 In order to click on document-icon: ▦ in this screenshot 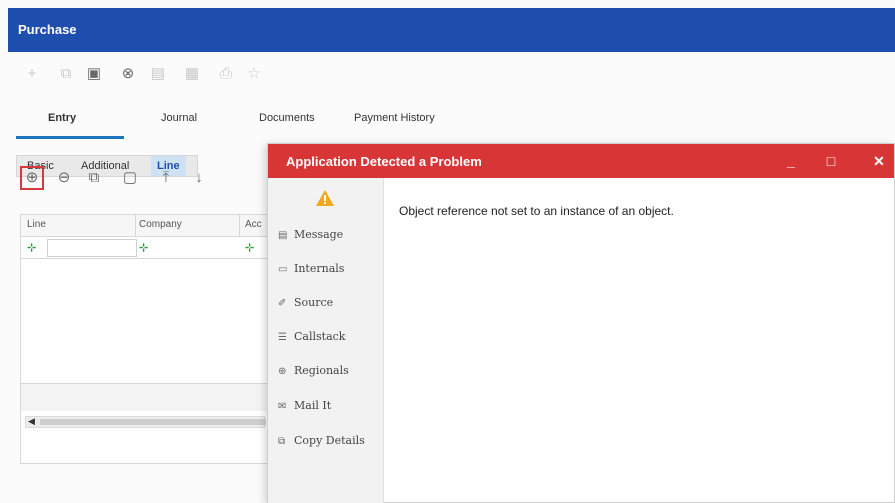, I will do `click(192, 74)`.